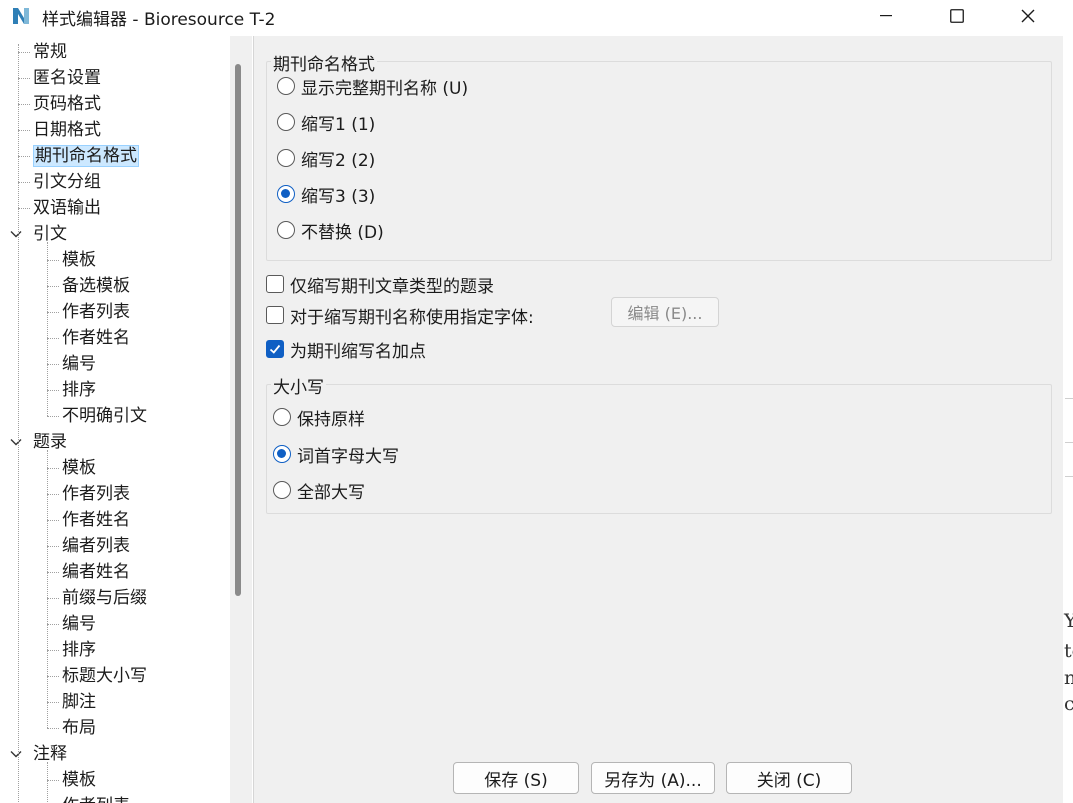 The height and width of the screenshot is (803, 1073). Describe the element at coordinates (21, 16) in the screenshot. I see `endnote-app-icon` at that location.